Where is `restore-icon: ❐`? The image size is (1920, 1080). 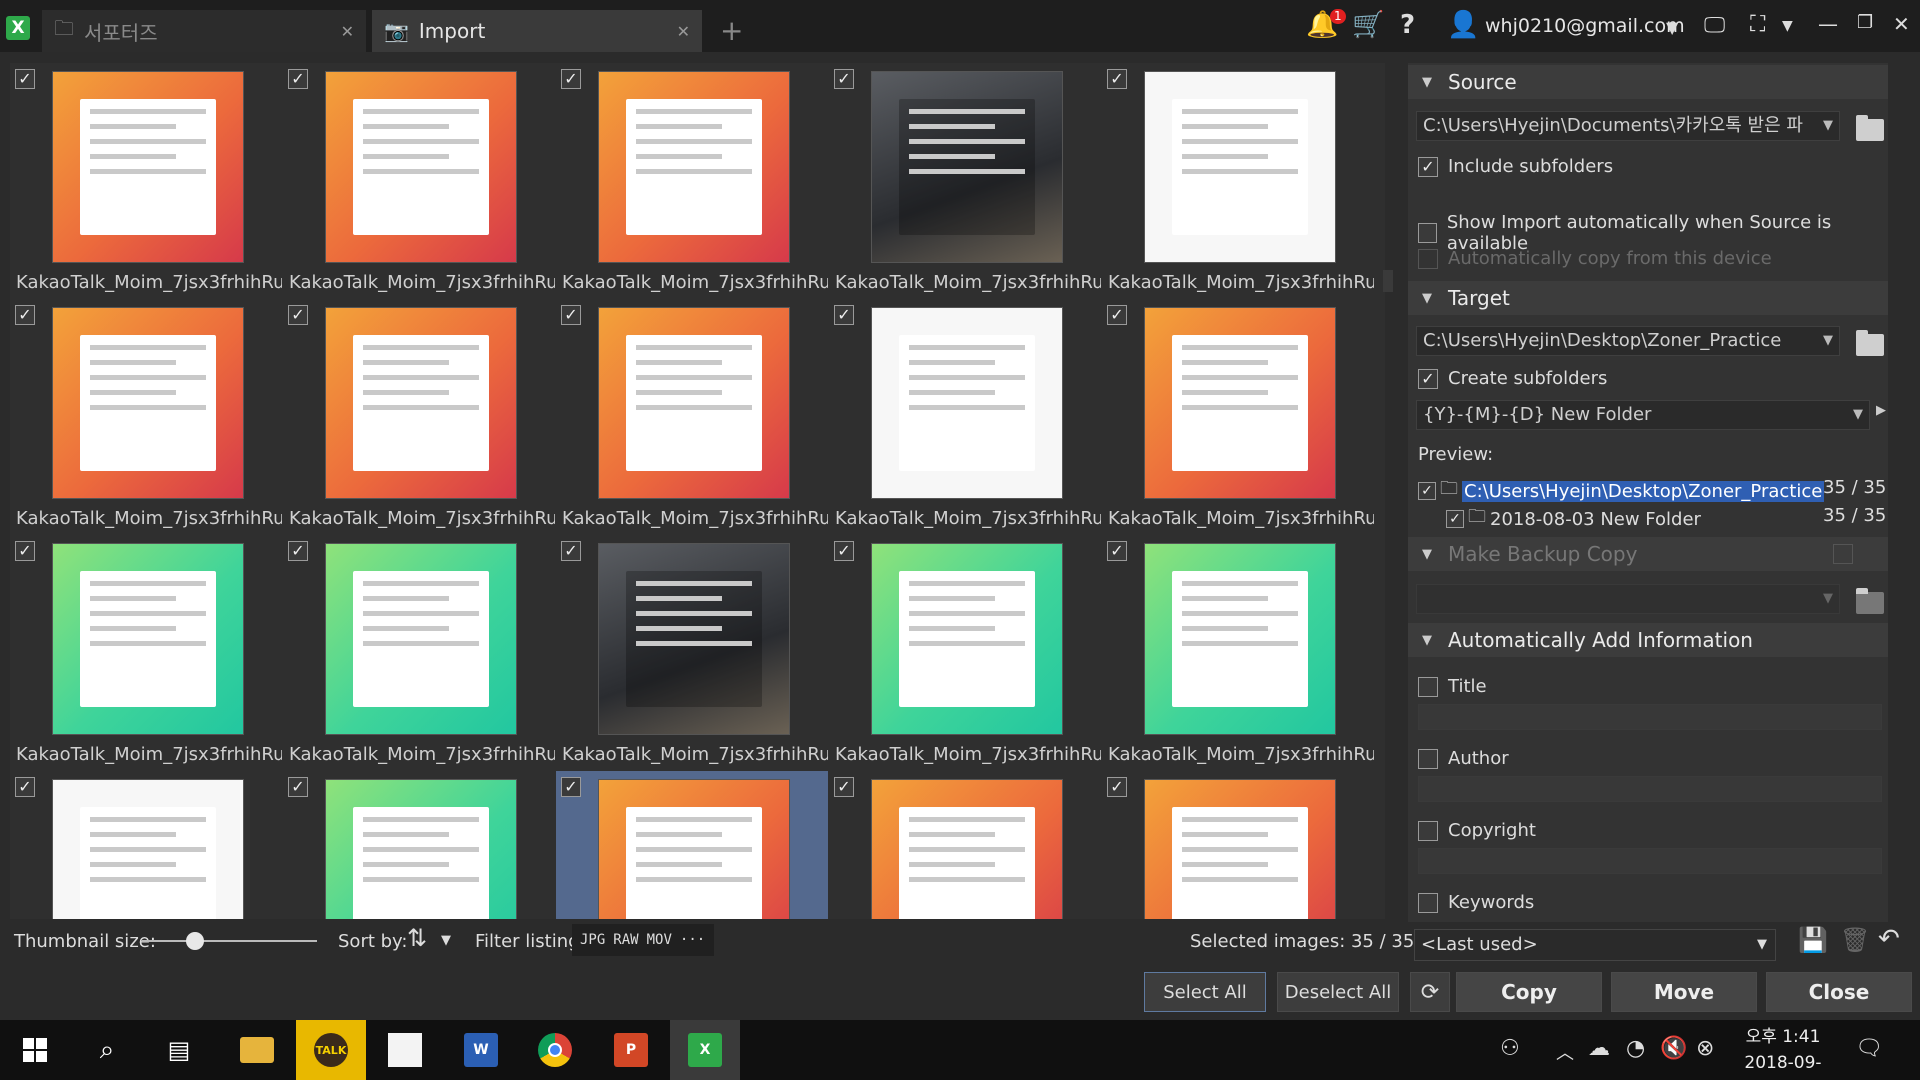
restore-icon: ❐ is located at coordinates (1865, 22).